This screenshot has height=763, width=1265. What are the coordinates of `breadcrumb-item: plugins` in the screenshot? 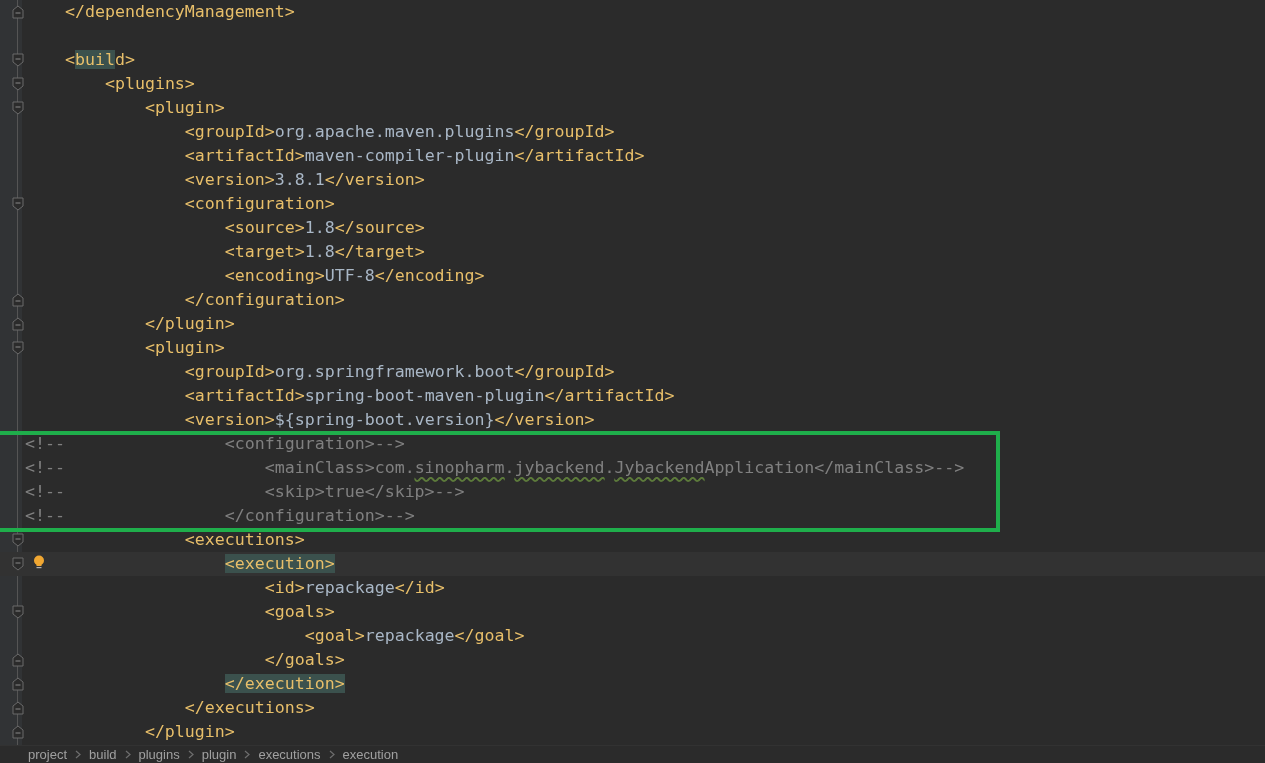 It's located at (159, 754).